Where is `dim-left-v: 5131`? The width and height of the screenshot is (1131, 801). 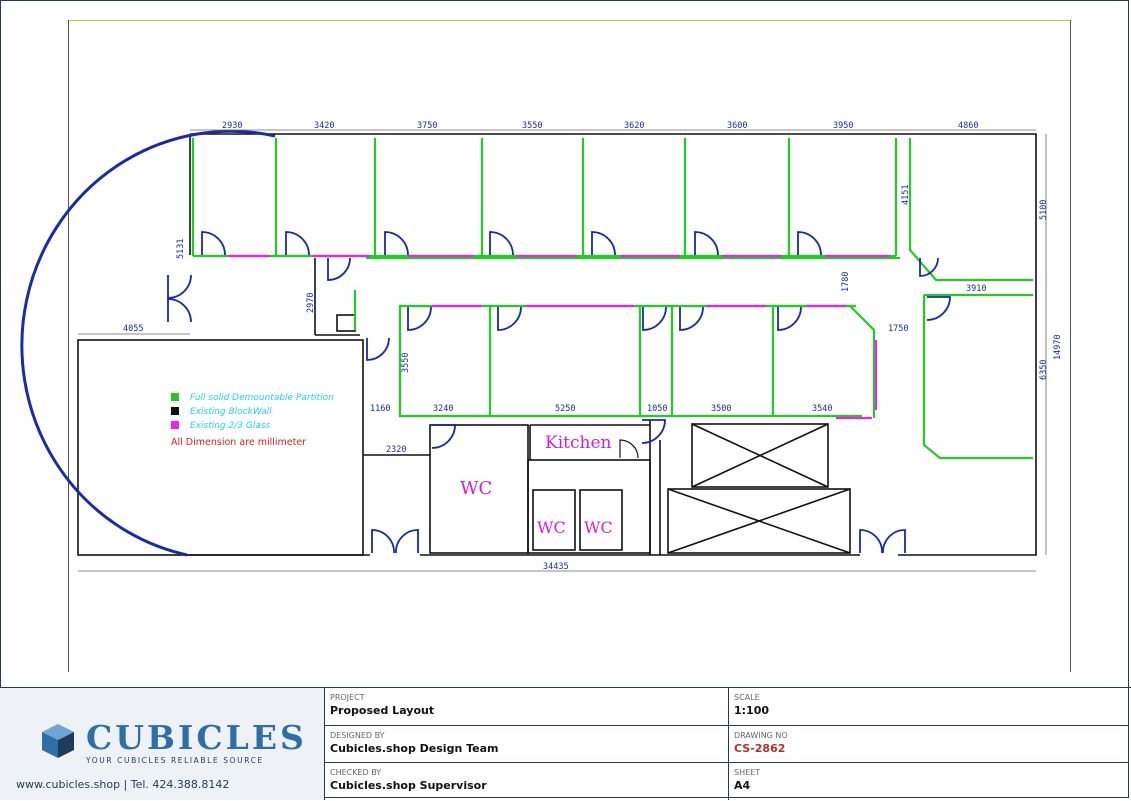 dim-left-v: 5131 is located at coordinates (181, 249).